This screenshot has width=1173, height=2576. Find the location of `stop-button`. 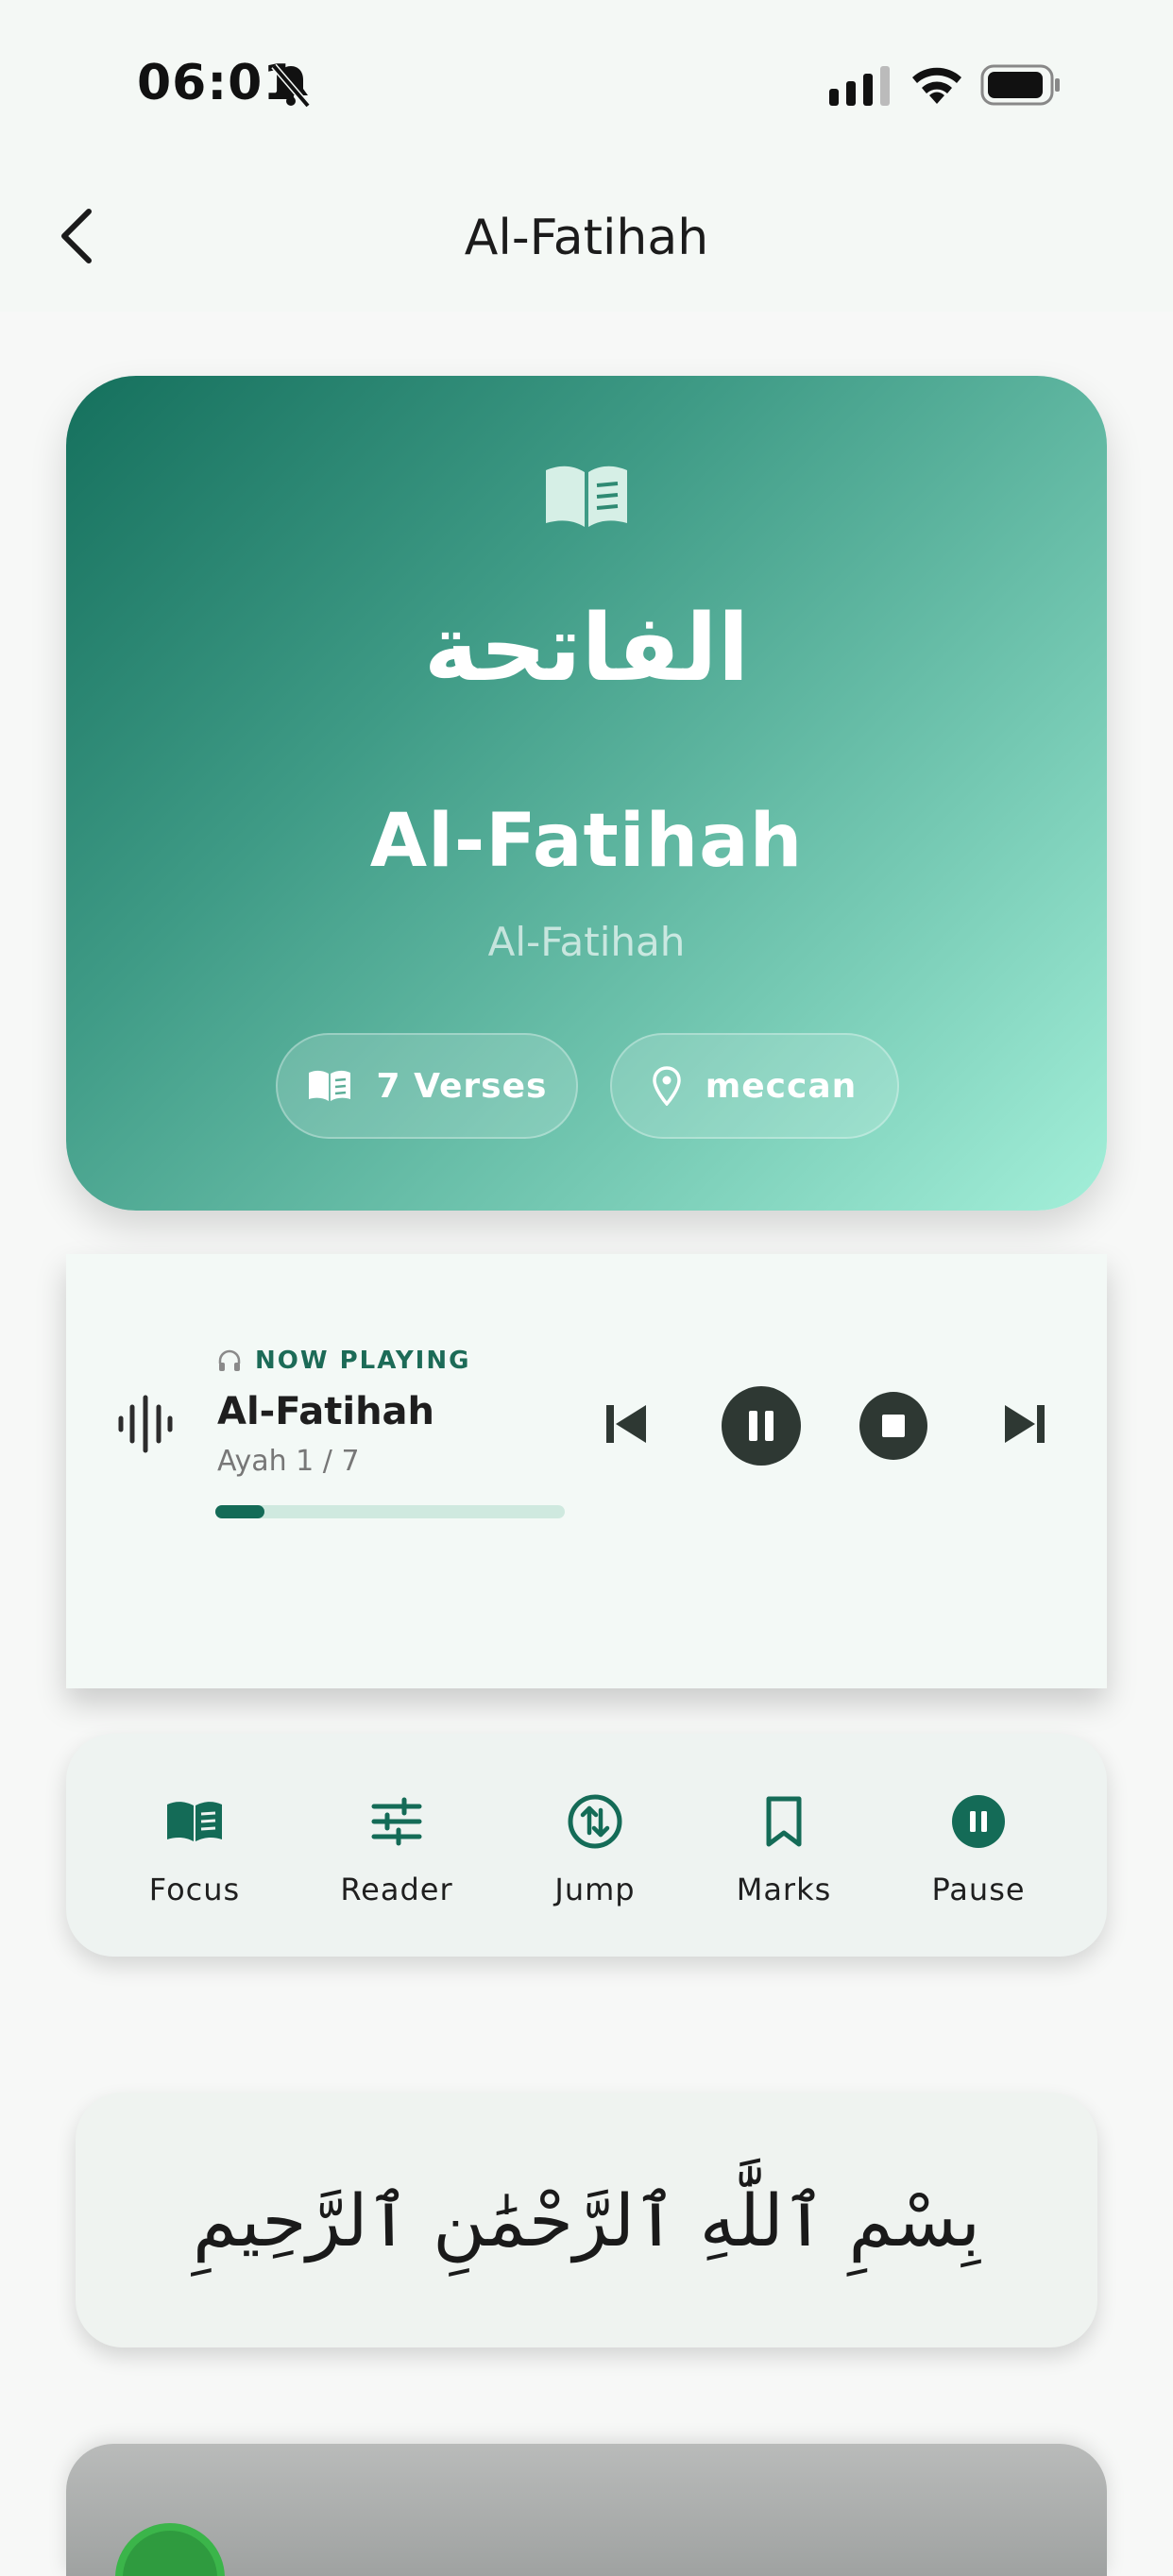

stop-button is located at coordinates (893, 1426).